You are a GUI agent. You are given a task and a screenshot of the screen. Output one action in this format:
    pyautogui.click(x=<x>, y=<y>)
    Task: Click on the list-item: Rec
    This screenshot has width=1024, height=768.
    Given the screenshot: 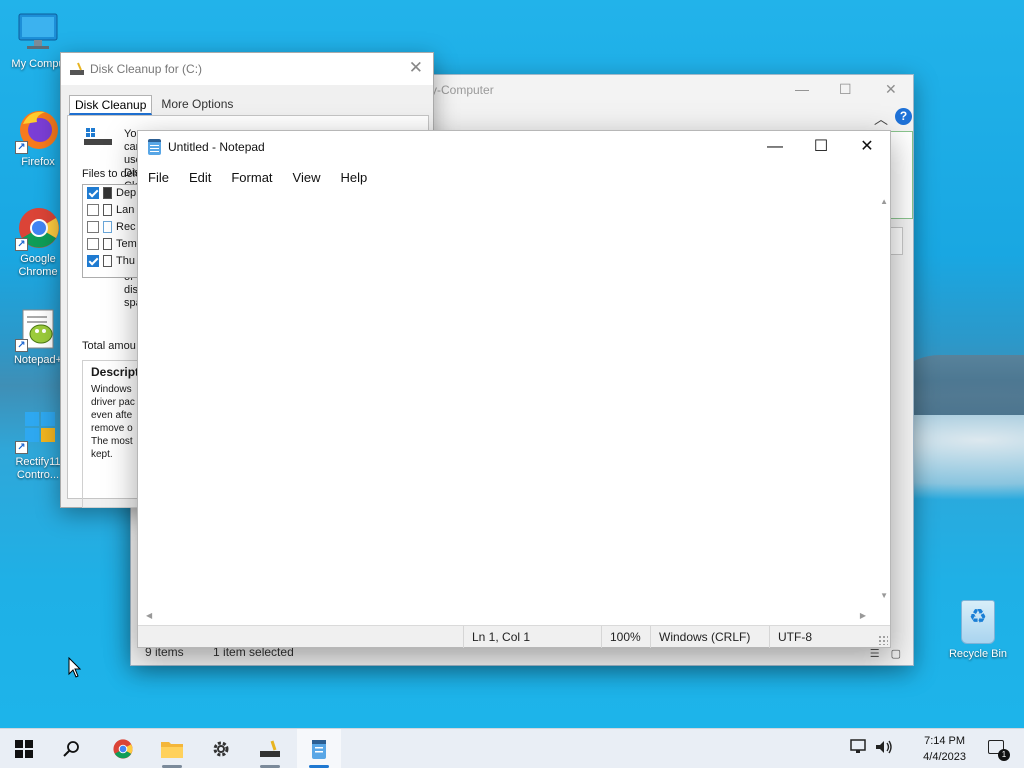 What is the action you would take?
    pyautogui.click(x=112, y=227)
    